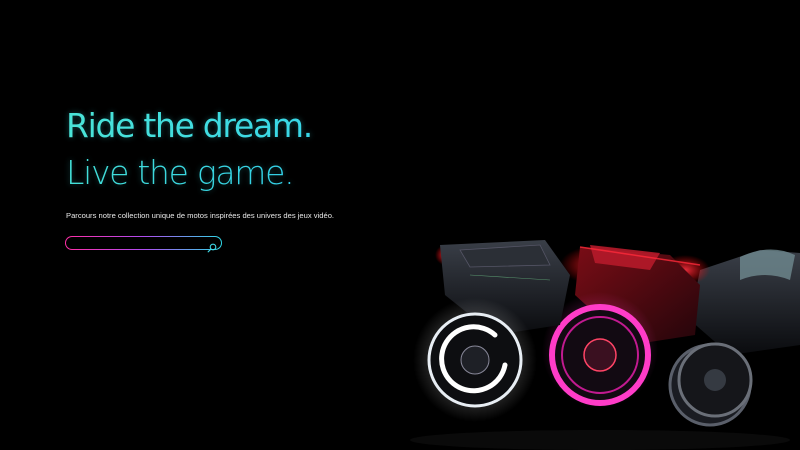 This screenshot has height=450, width=800. What do you see at coordinates (137, 243) in the screenshot?
I see `search-input` at bounding box center [137, 243].